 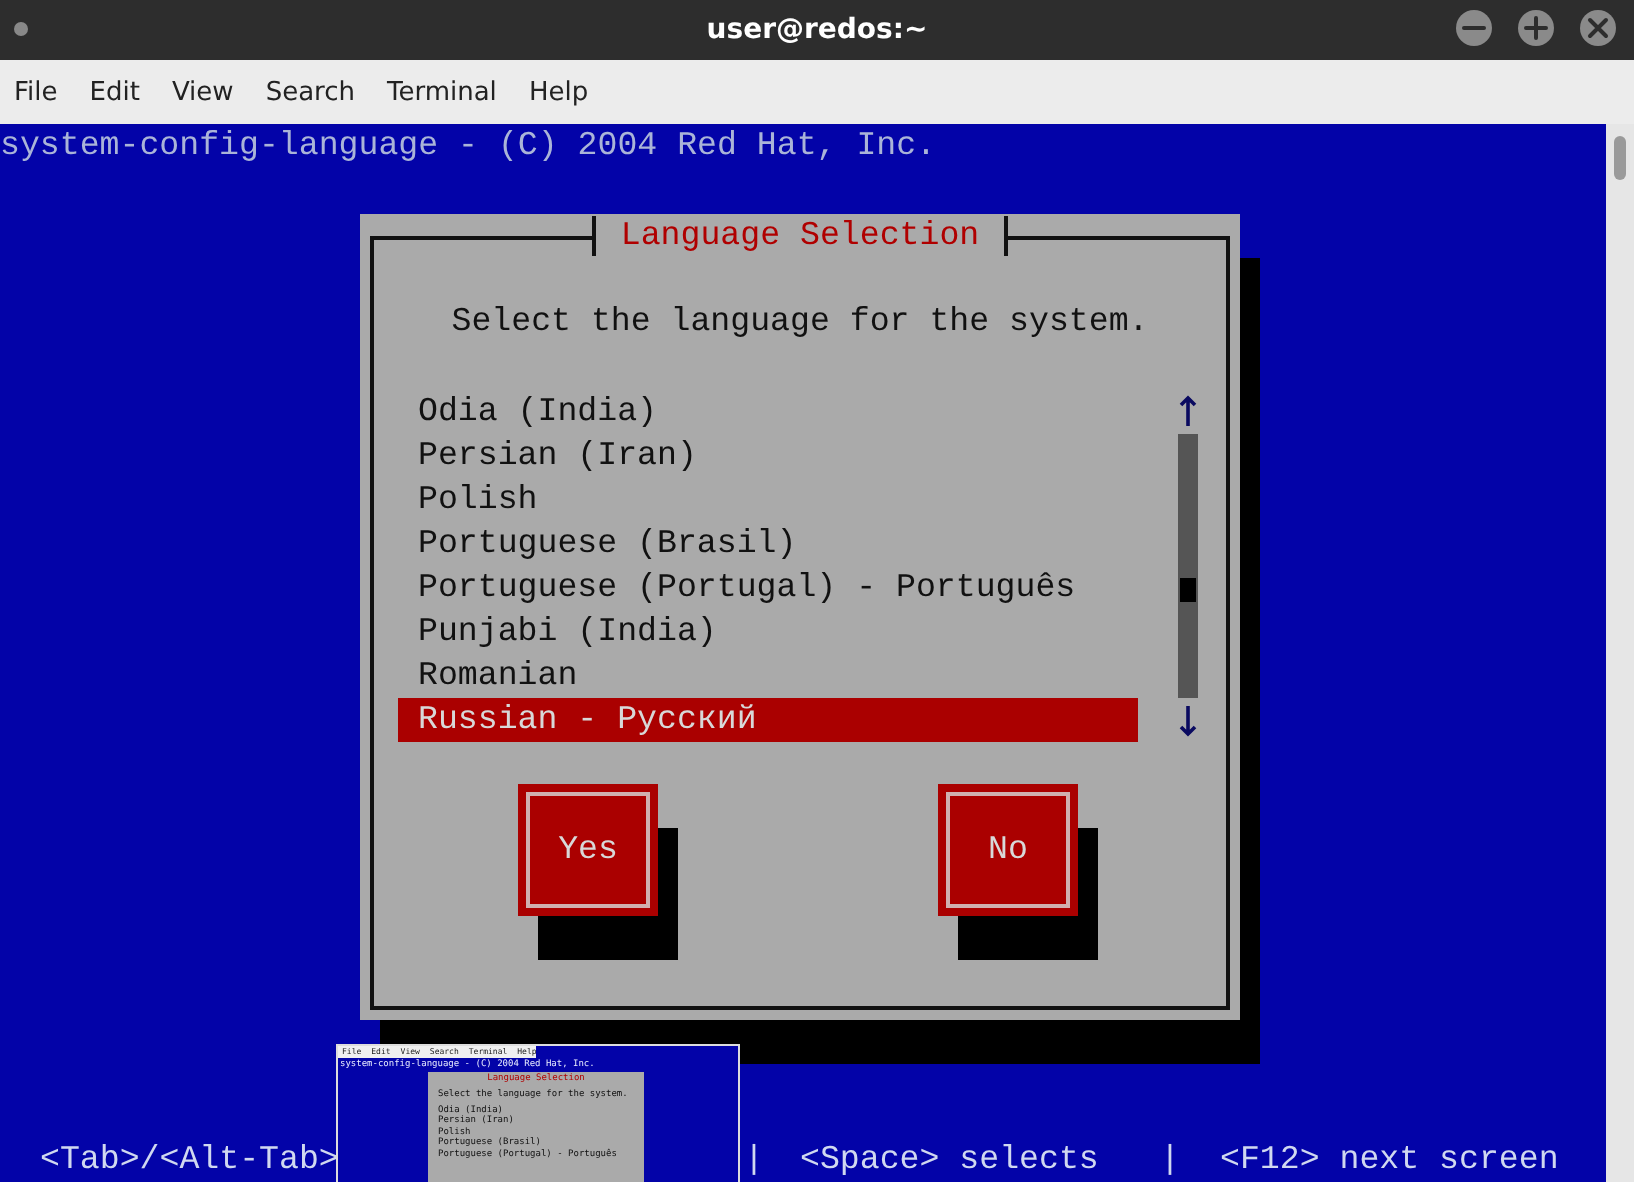 What do you see at coordinates (206, 92) in the screenshot?
I see `menu-item: View` at bounding box center [206, 92].